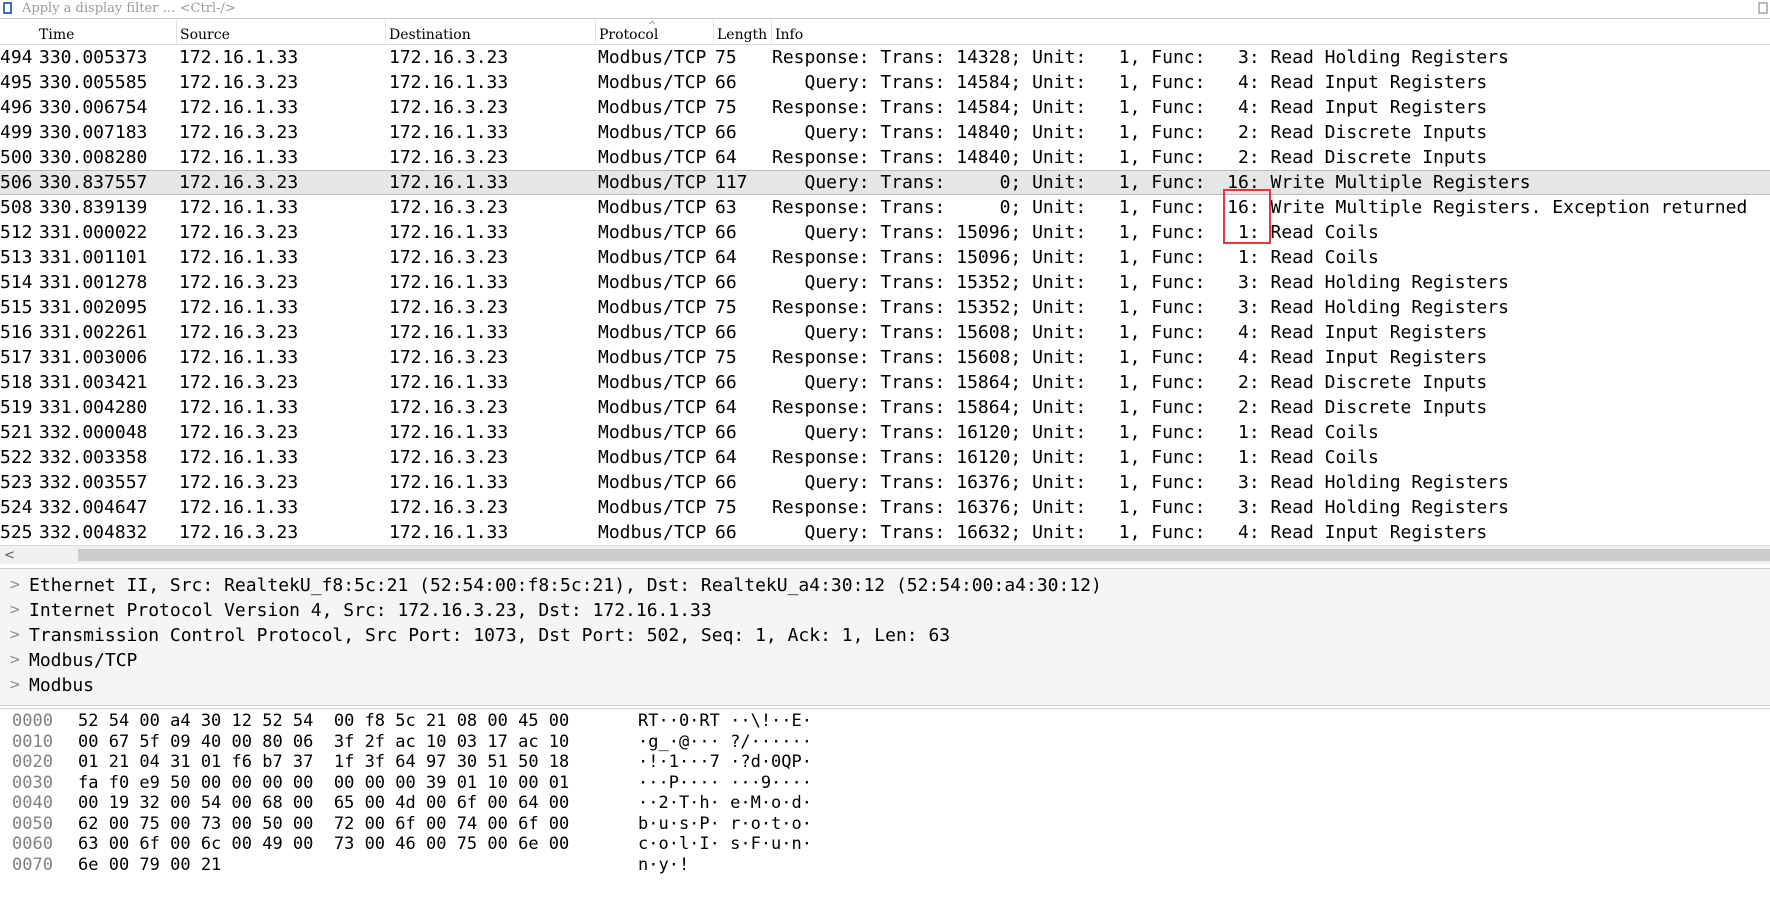  Describe the element at coordinates (16, 457) in the screenshot. I see `packet-number: 522` at that location.